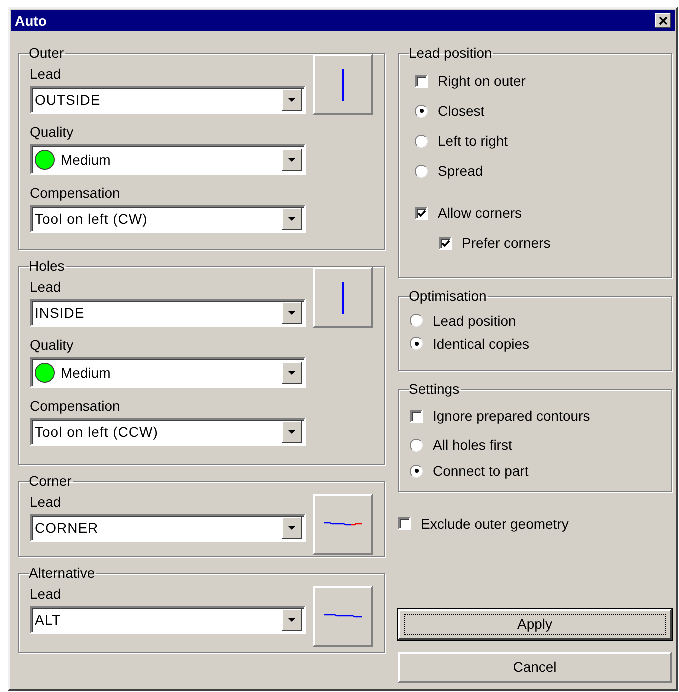 The width and height of the screenshot is (679, 692). I want to click on dropdown: ALT, so click(168, 620).